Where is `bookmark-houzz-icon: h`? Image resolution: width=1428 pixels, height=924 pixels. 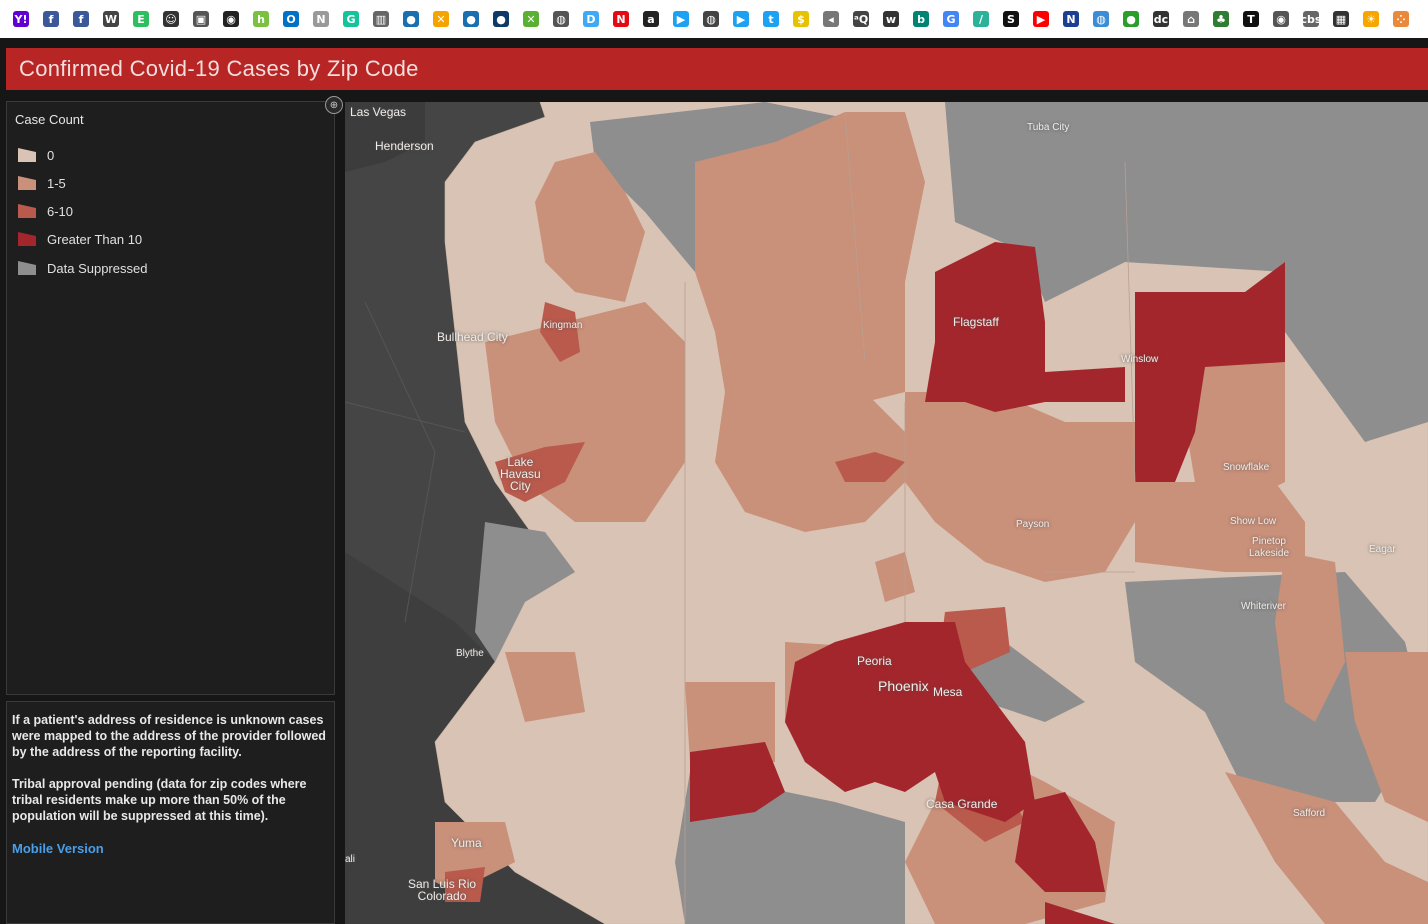 bookmark-houzz-icon: h is located at coordinates (261, 19).